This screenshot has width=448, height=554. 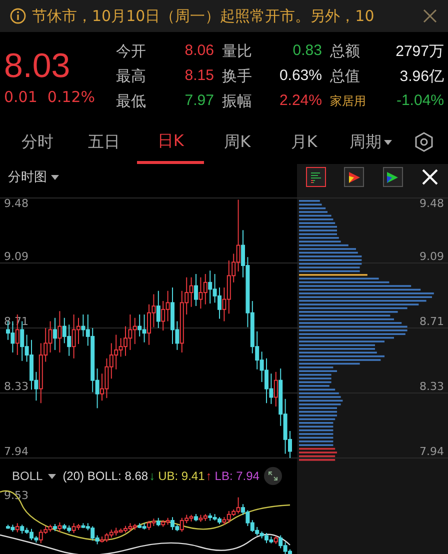 What do you see at coordinates (170, 142) in the screenshot?
I see `tab: 日K` at bounding box center [170, 142].